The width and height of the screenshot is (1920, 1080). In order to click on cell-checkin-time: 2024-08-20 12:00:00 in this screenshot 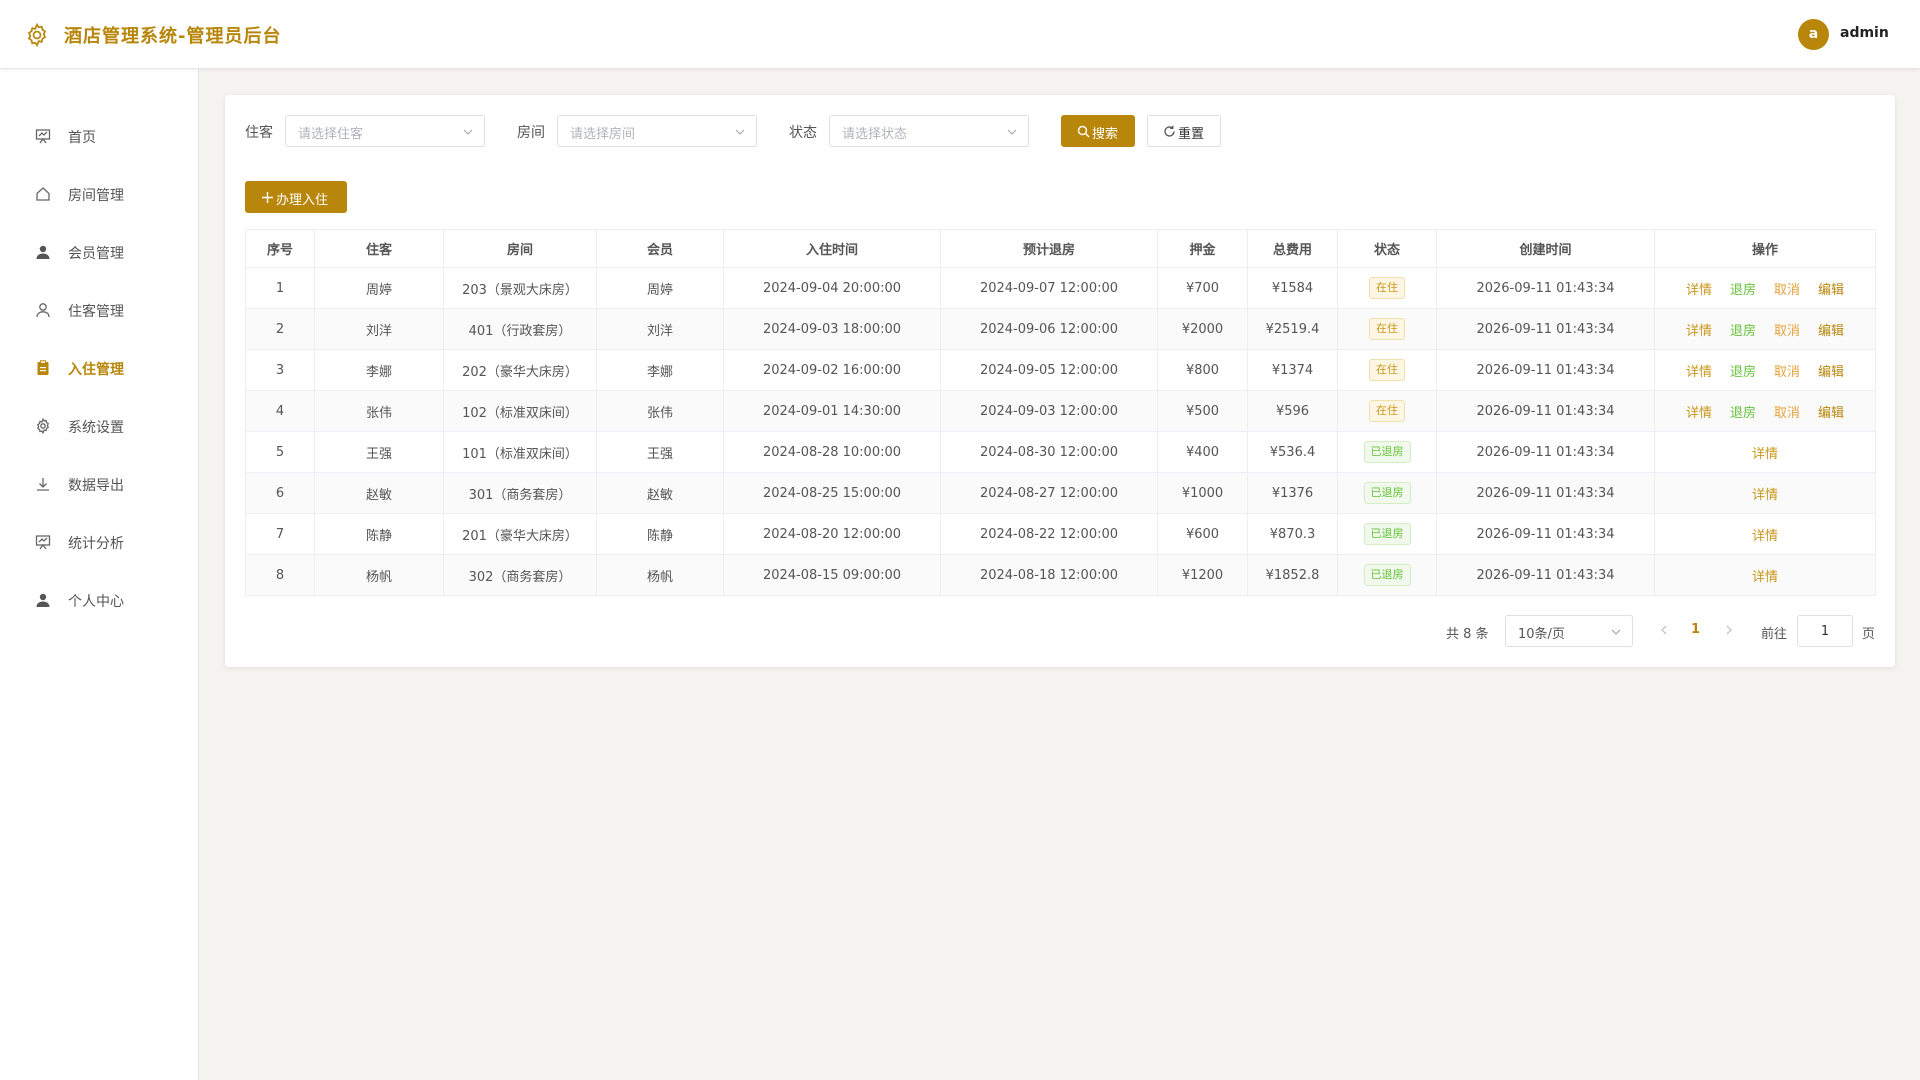, I will do `click(832, 534)`.